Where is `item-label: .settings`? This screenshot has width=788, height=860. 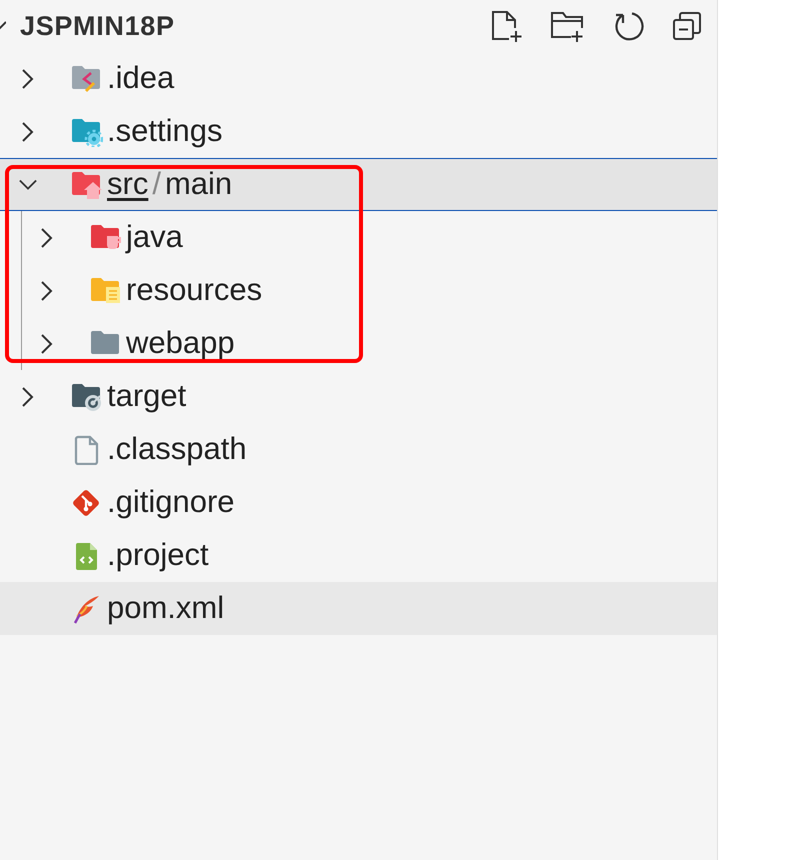
item-label: .settings is located at coordinates (164, 131).